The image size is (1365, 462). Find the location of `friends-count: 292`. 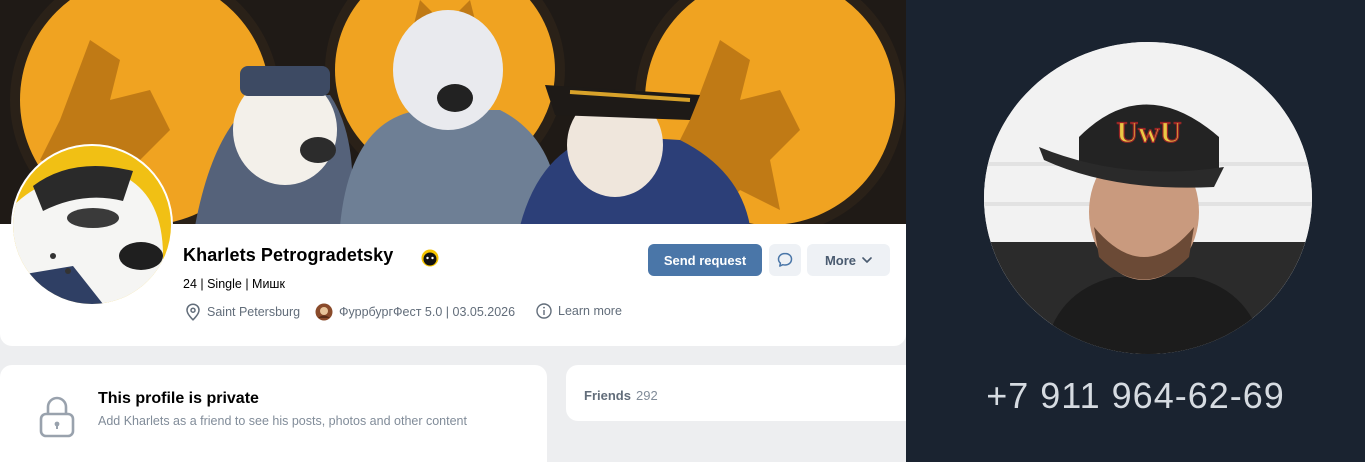

friends-count: 292 is located at coordinates (647, 395).